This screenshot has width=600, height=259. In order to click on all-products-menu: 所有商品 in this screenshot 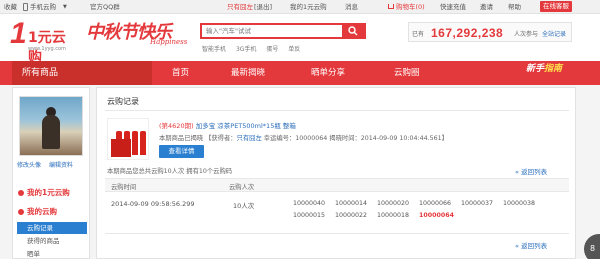, I will do `click(82, 73)`.